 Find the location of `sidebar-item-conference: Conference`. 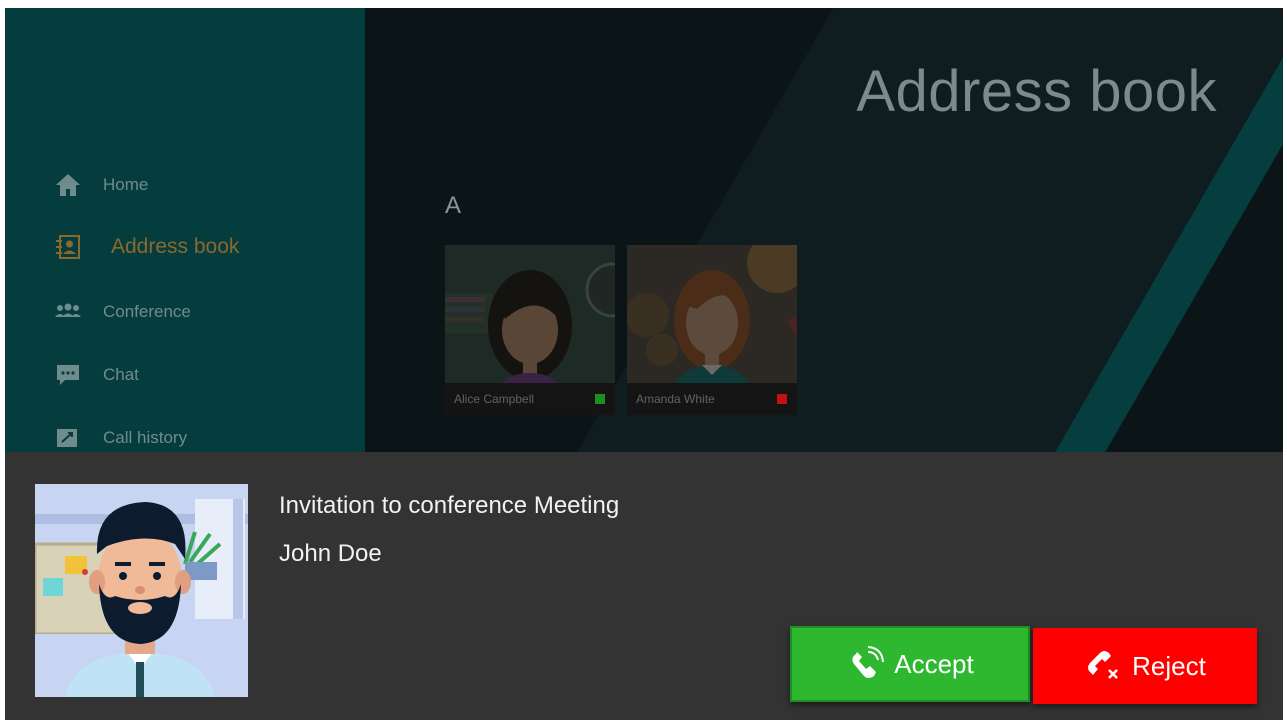

sidebar-item-conference: Conference is located at coordinates (123, 312).